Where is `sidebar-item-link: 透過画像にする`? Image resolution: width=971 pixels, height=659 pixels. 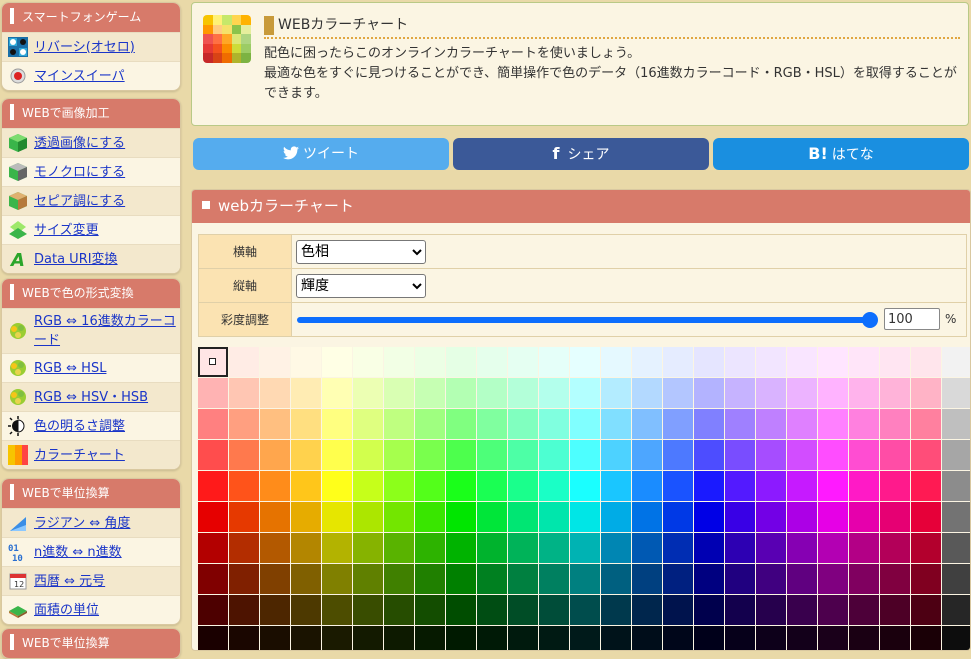
sidebar-item-link: 透過画像にする is located at coordinates (79, 143).